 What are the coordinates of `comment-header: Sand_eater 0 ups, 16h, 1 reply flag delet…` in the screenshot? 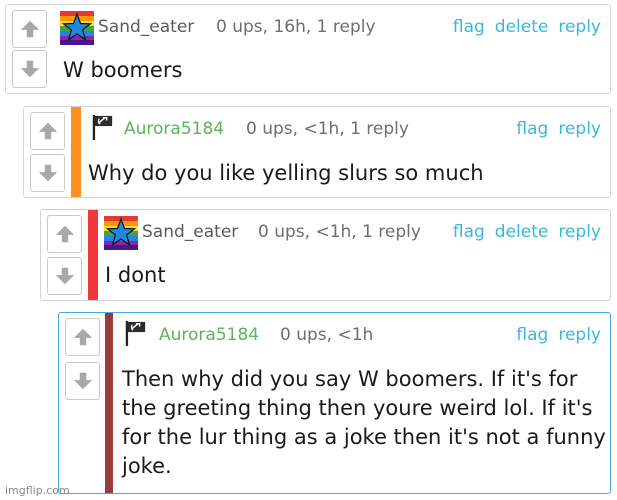 It's located at (308, 30).